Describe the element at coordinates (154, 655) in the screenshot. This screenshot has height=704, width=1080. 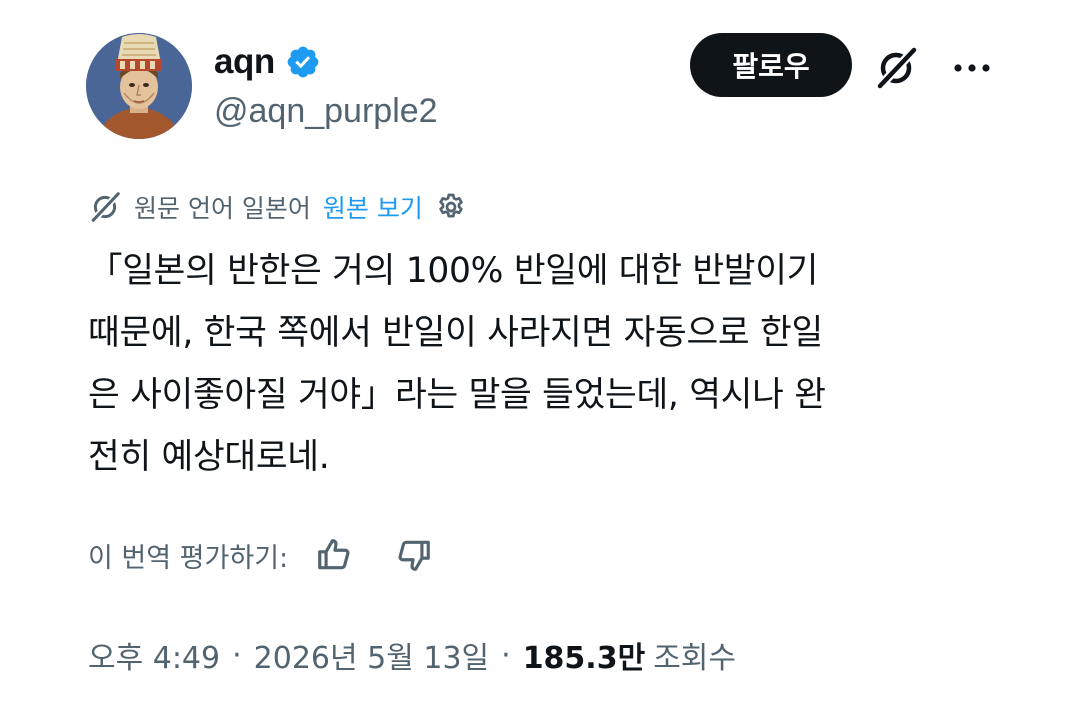
I see `tweet-time: 오후 4:49` at that location.